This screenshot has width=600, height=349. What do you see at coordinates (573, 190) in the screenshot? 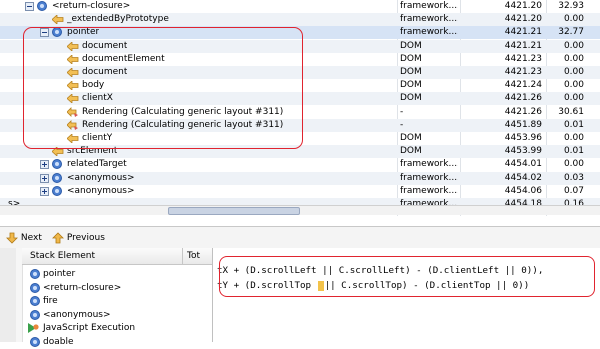
I see `percent-cell: 0.07` at bounding box center [573, 190].